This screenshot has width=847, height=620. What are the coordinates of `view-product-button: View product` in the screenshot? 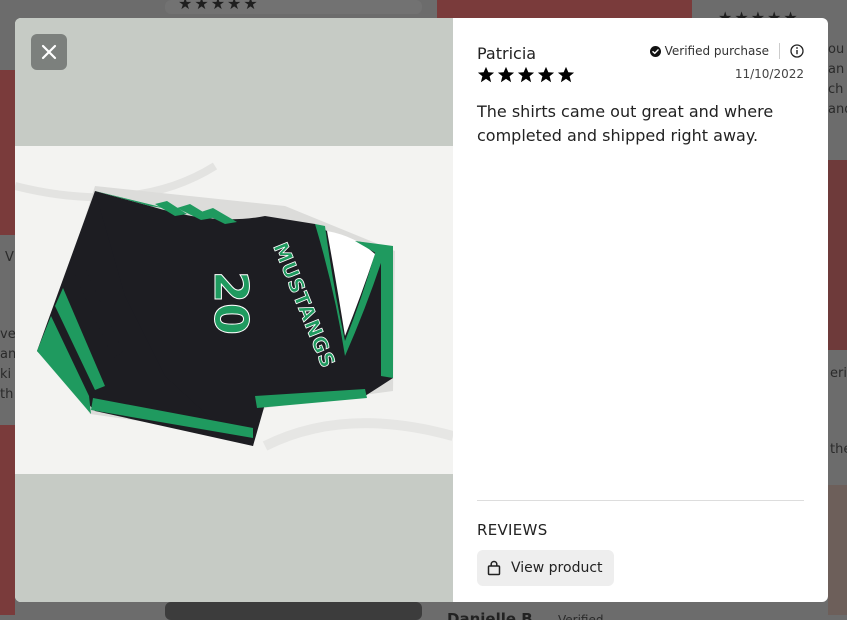 It's located at (545, 568).